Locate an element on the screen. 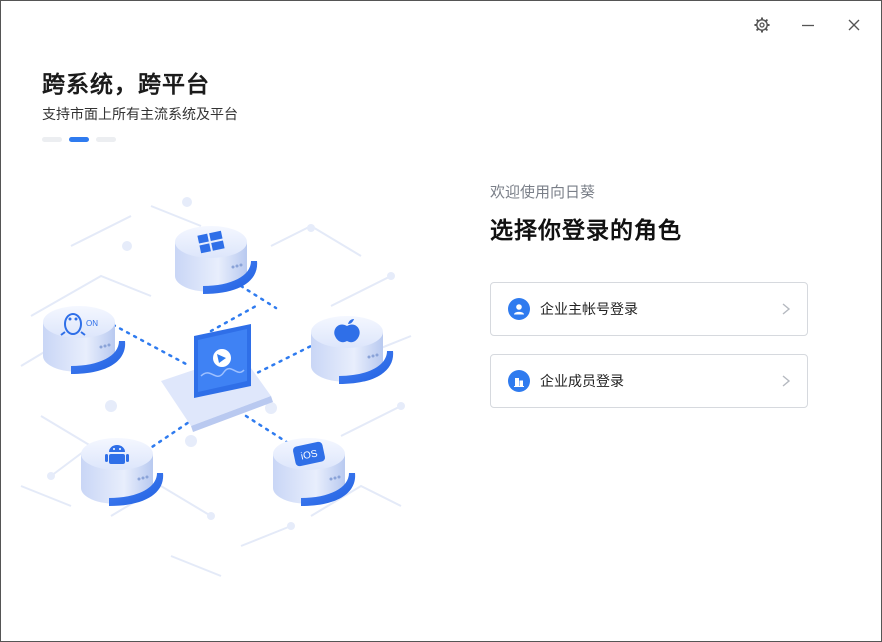  enterprise-member-login-button: 企业成员登录 is located at coordinates (649, 381).